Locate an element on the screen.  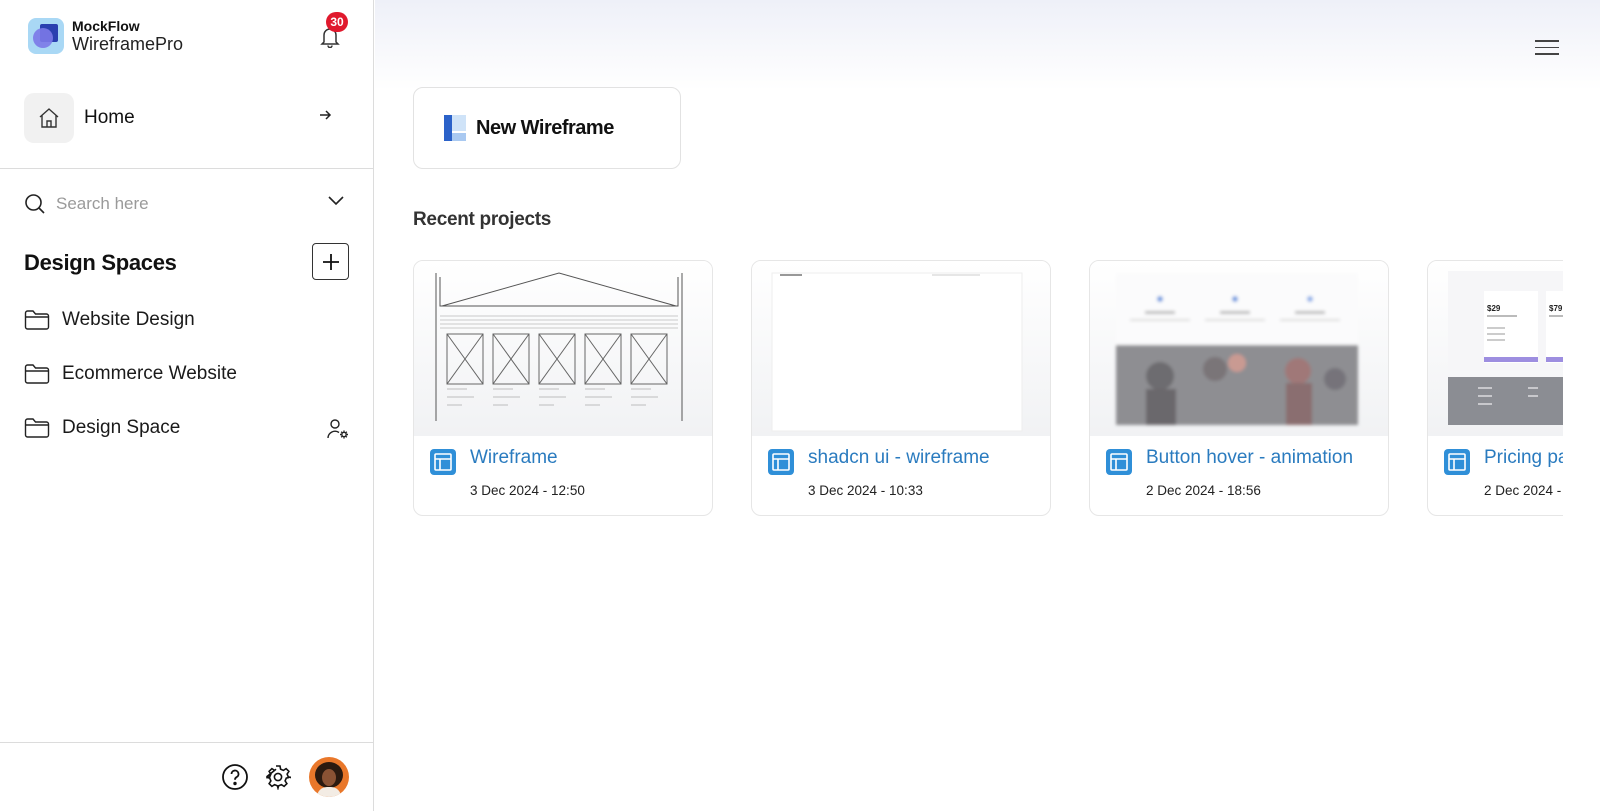
search-input is located at coordinates (176, 204).